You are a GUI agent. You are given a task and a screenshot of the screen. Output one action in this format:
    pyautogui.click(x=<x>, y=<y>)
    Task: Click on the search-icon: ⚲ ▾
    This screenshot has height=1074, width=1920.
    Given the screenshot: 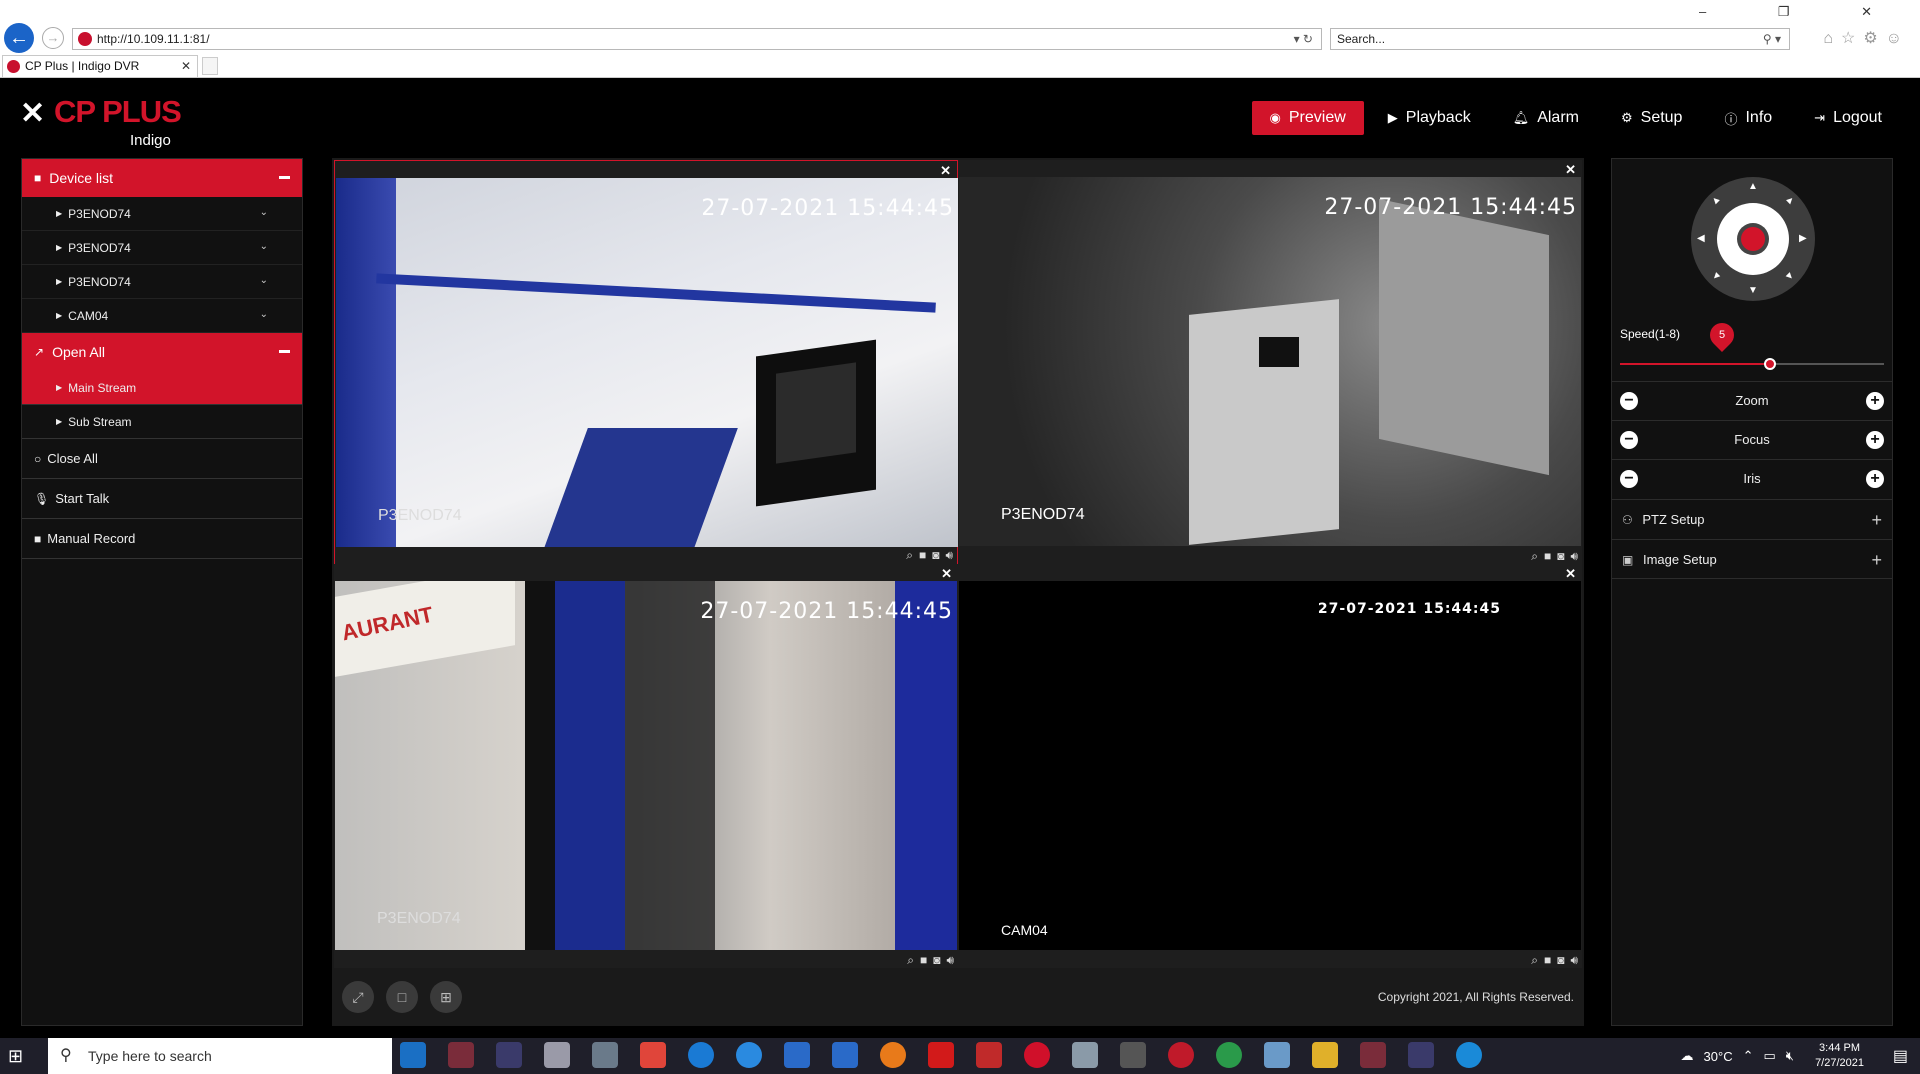 What is the action you would take?
    pyautogui.click(x=1772, y=39)
    